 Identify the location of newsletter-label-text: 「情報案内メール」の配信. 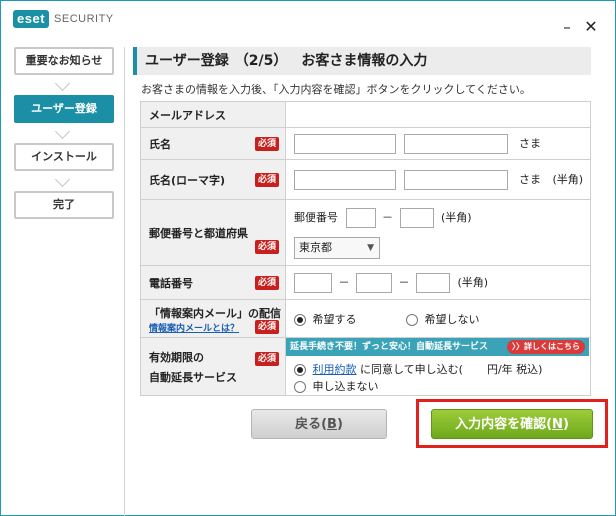
(215, 313).